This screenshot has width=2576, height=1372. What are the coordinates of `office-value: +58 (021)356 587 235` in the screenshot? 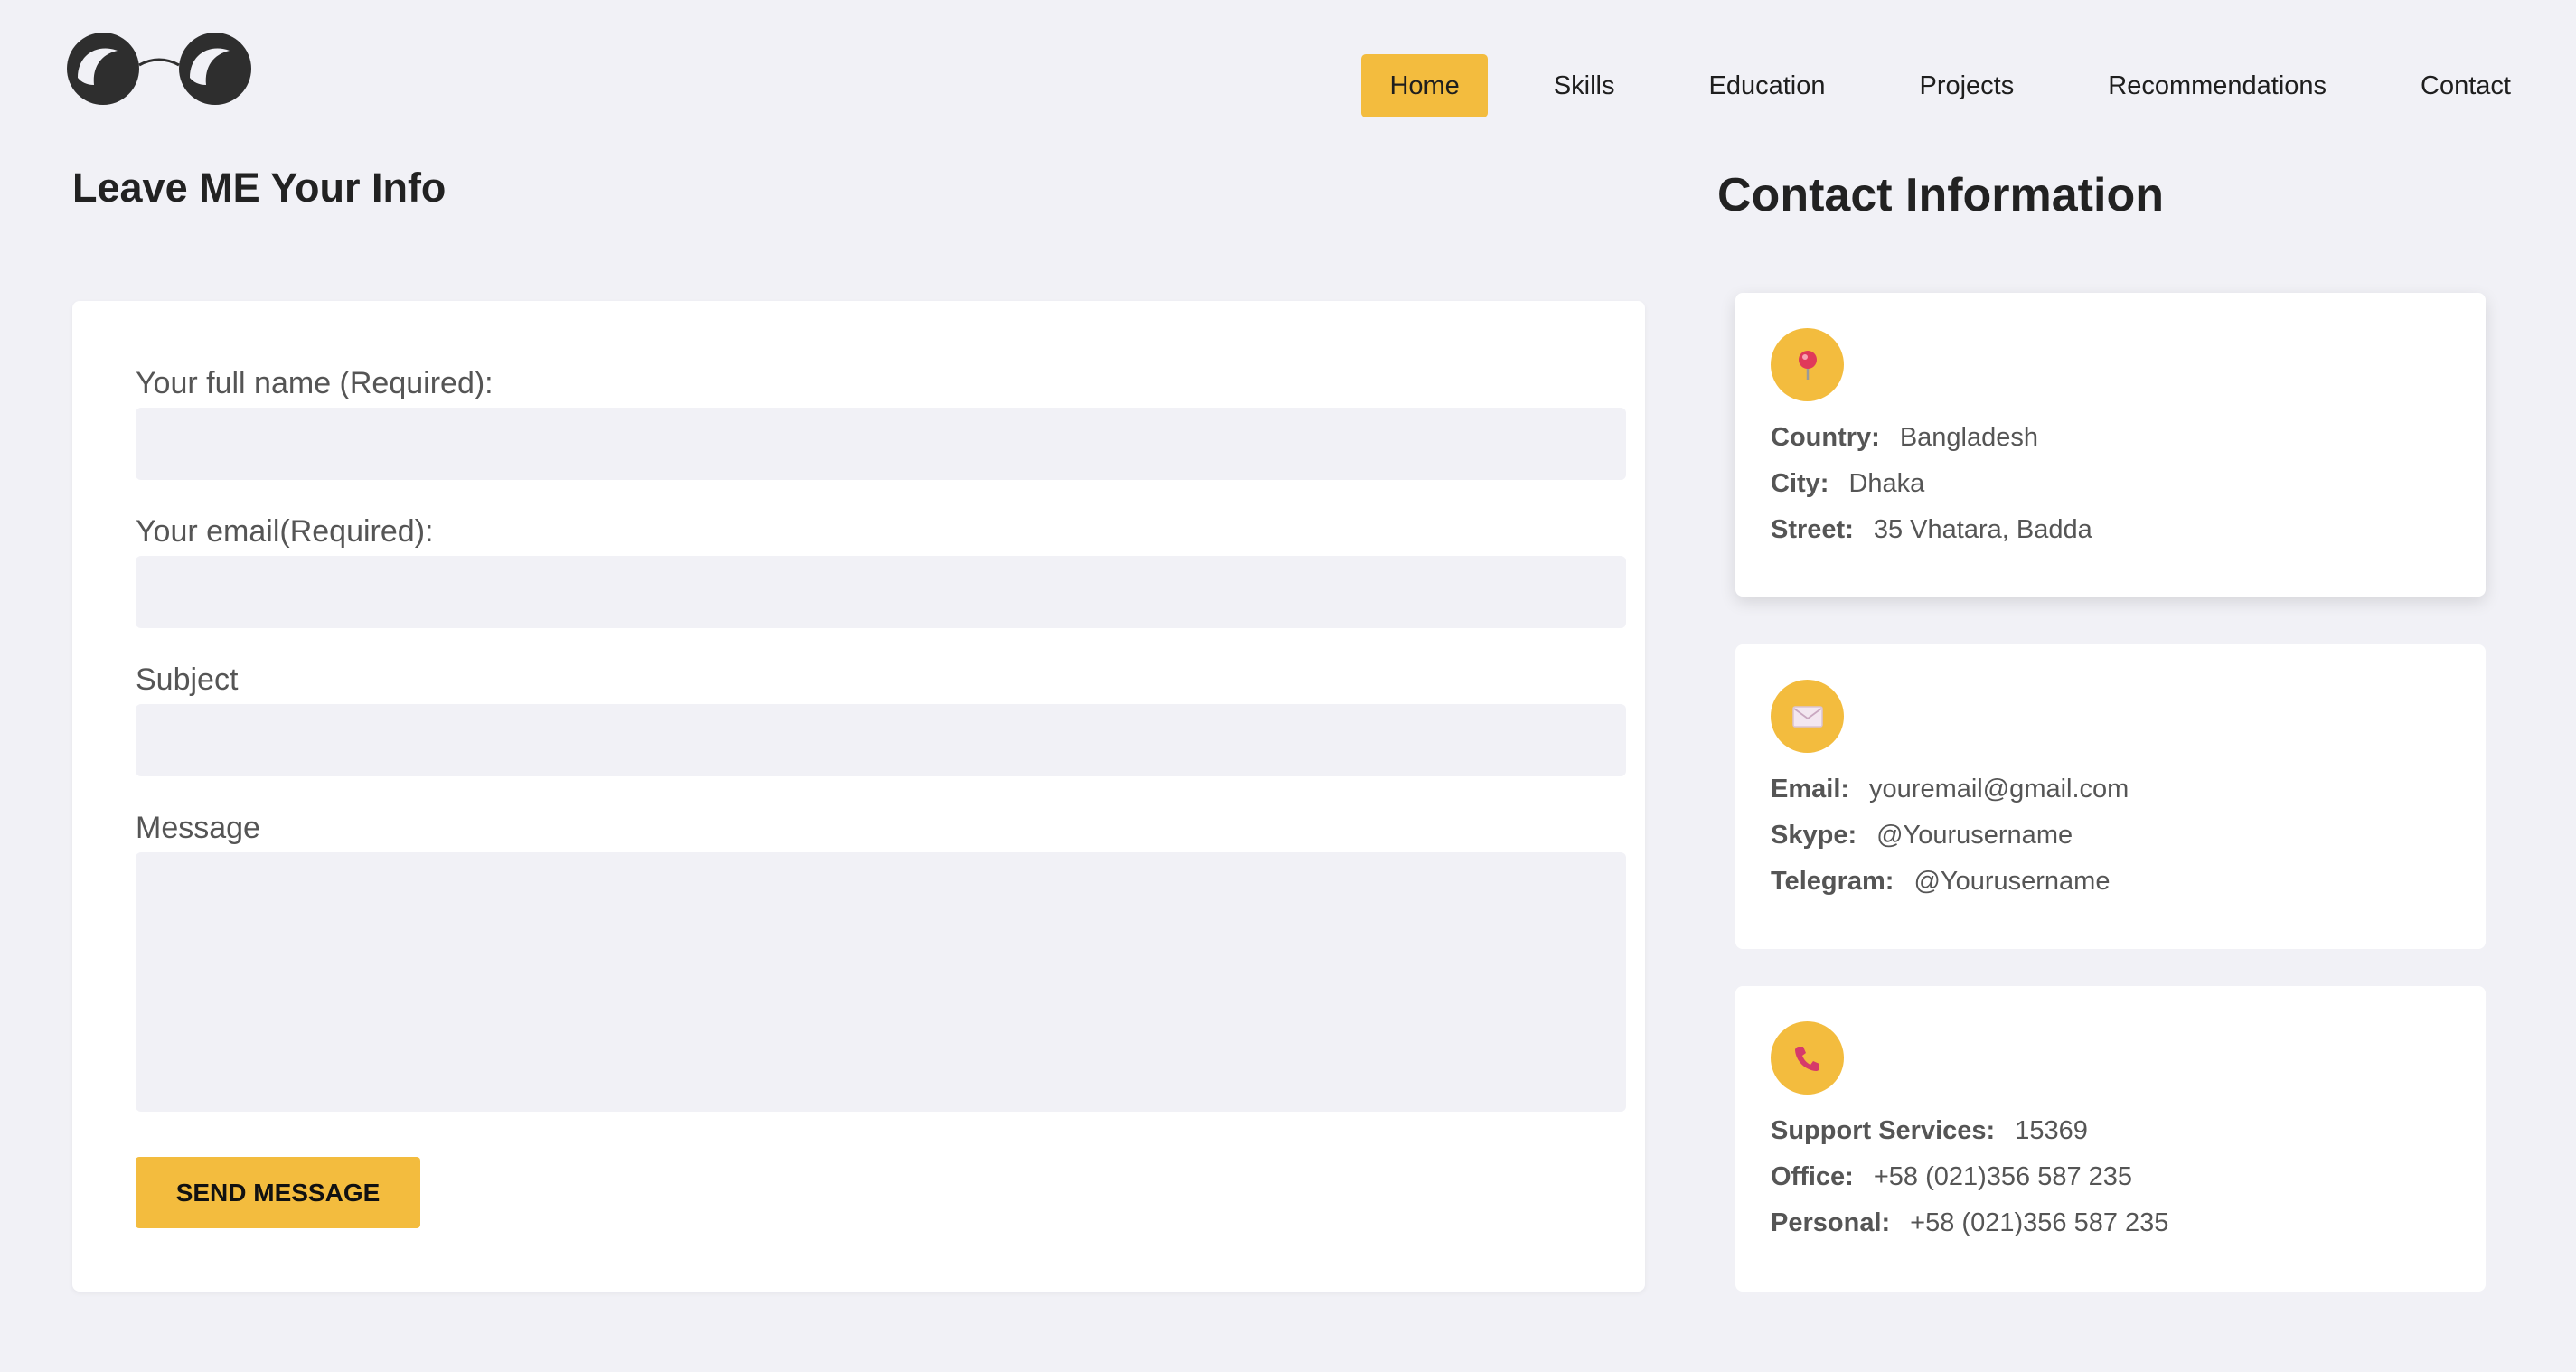 It's located at (2003, 1176).